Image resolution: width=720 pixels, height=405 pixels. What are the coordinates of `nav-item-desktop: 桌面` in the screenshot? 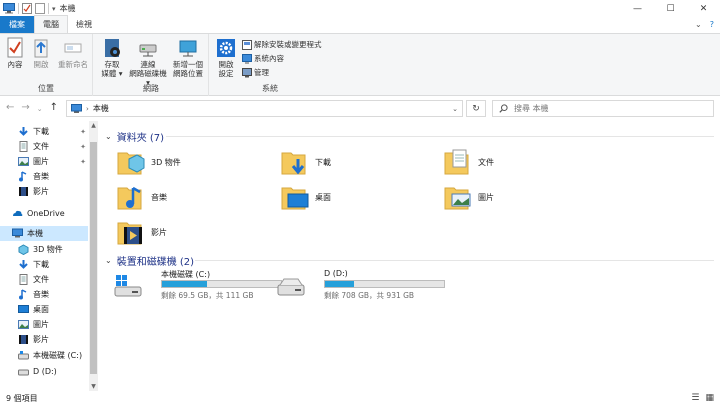 It's located at (44, 309).